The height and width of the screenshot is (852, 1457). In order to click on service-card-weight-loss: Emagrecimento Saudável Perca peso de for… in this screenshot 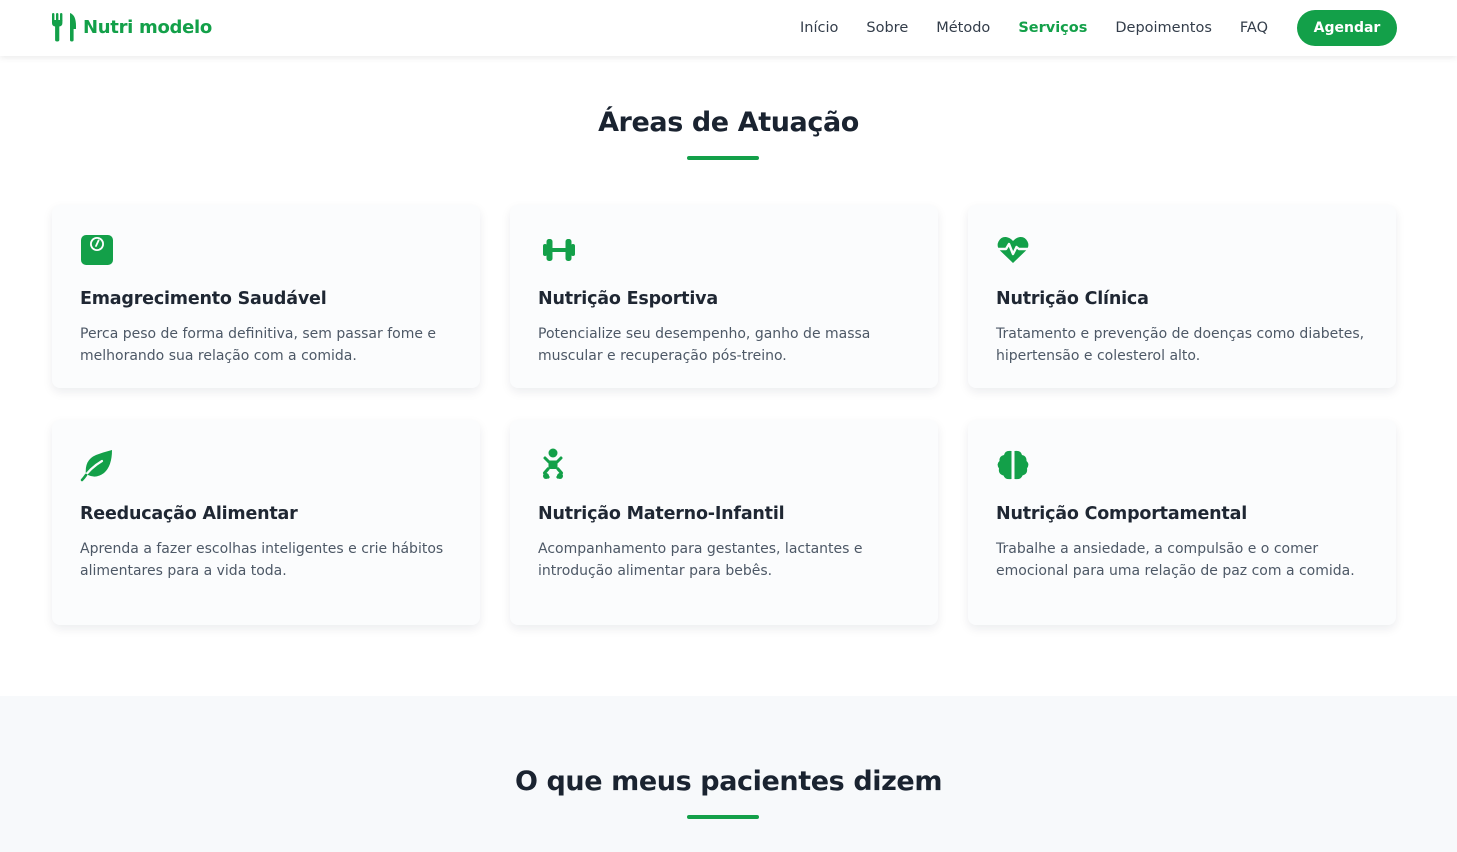, I will do `click(266, 296)`.